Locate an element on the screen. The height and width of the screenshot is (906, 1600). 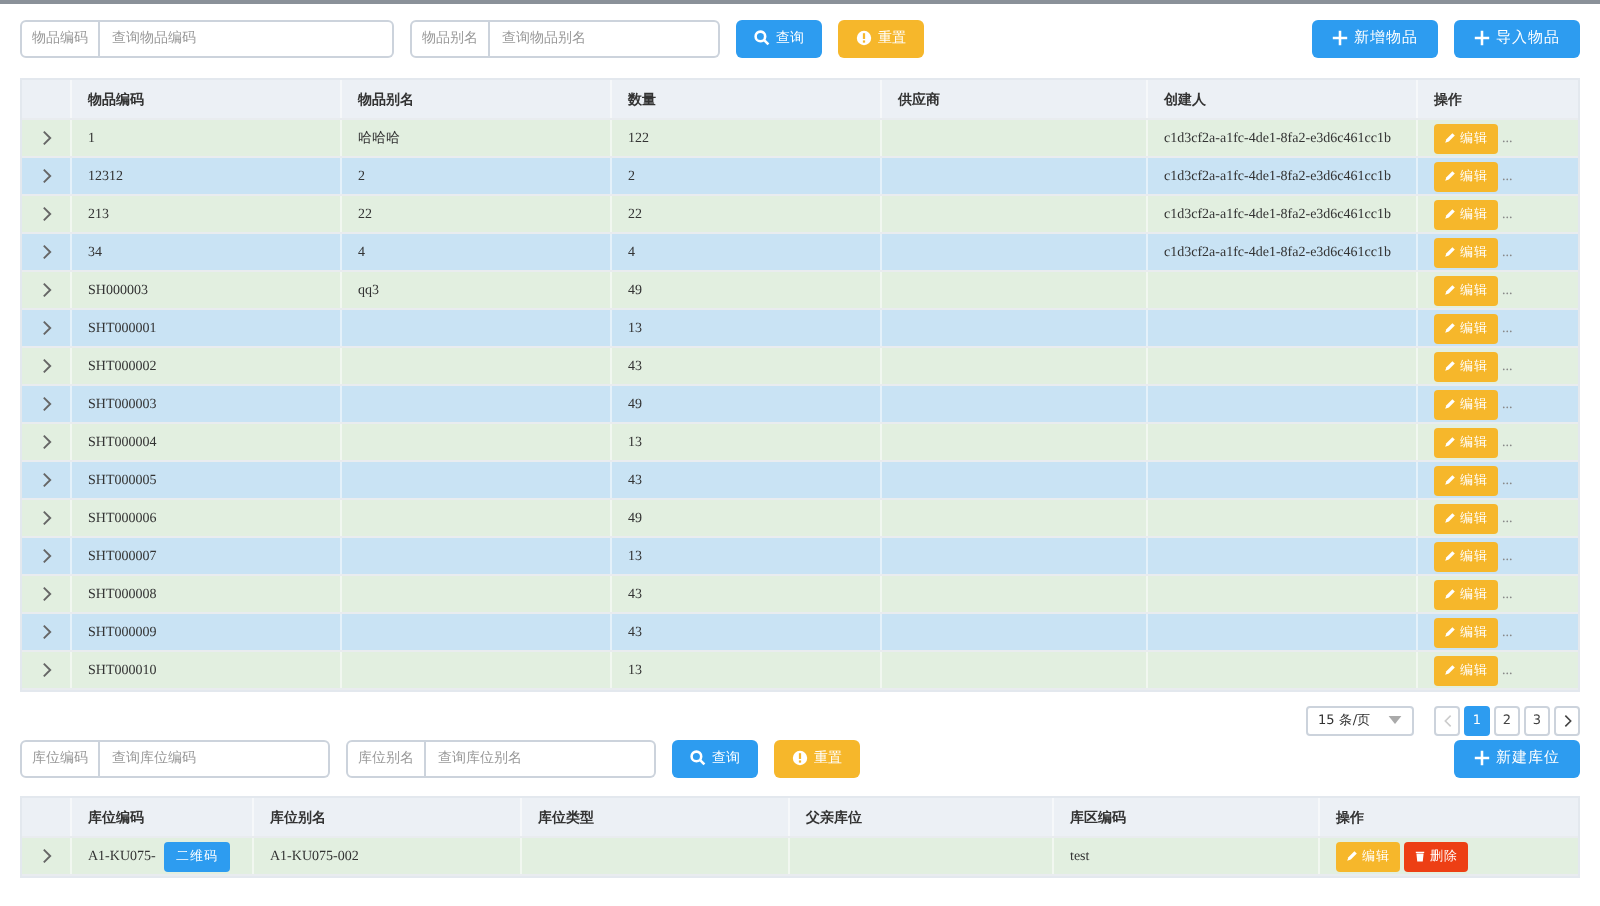
next-page-button is located at coordinates (1567, 720).